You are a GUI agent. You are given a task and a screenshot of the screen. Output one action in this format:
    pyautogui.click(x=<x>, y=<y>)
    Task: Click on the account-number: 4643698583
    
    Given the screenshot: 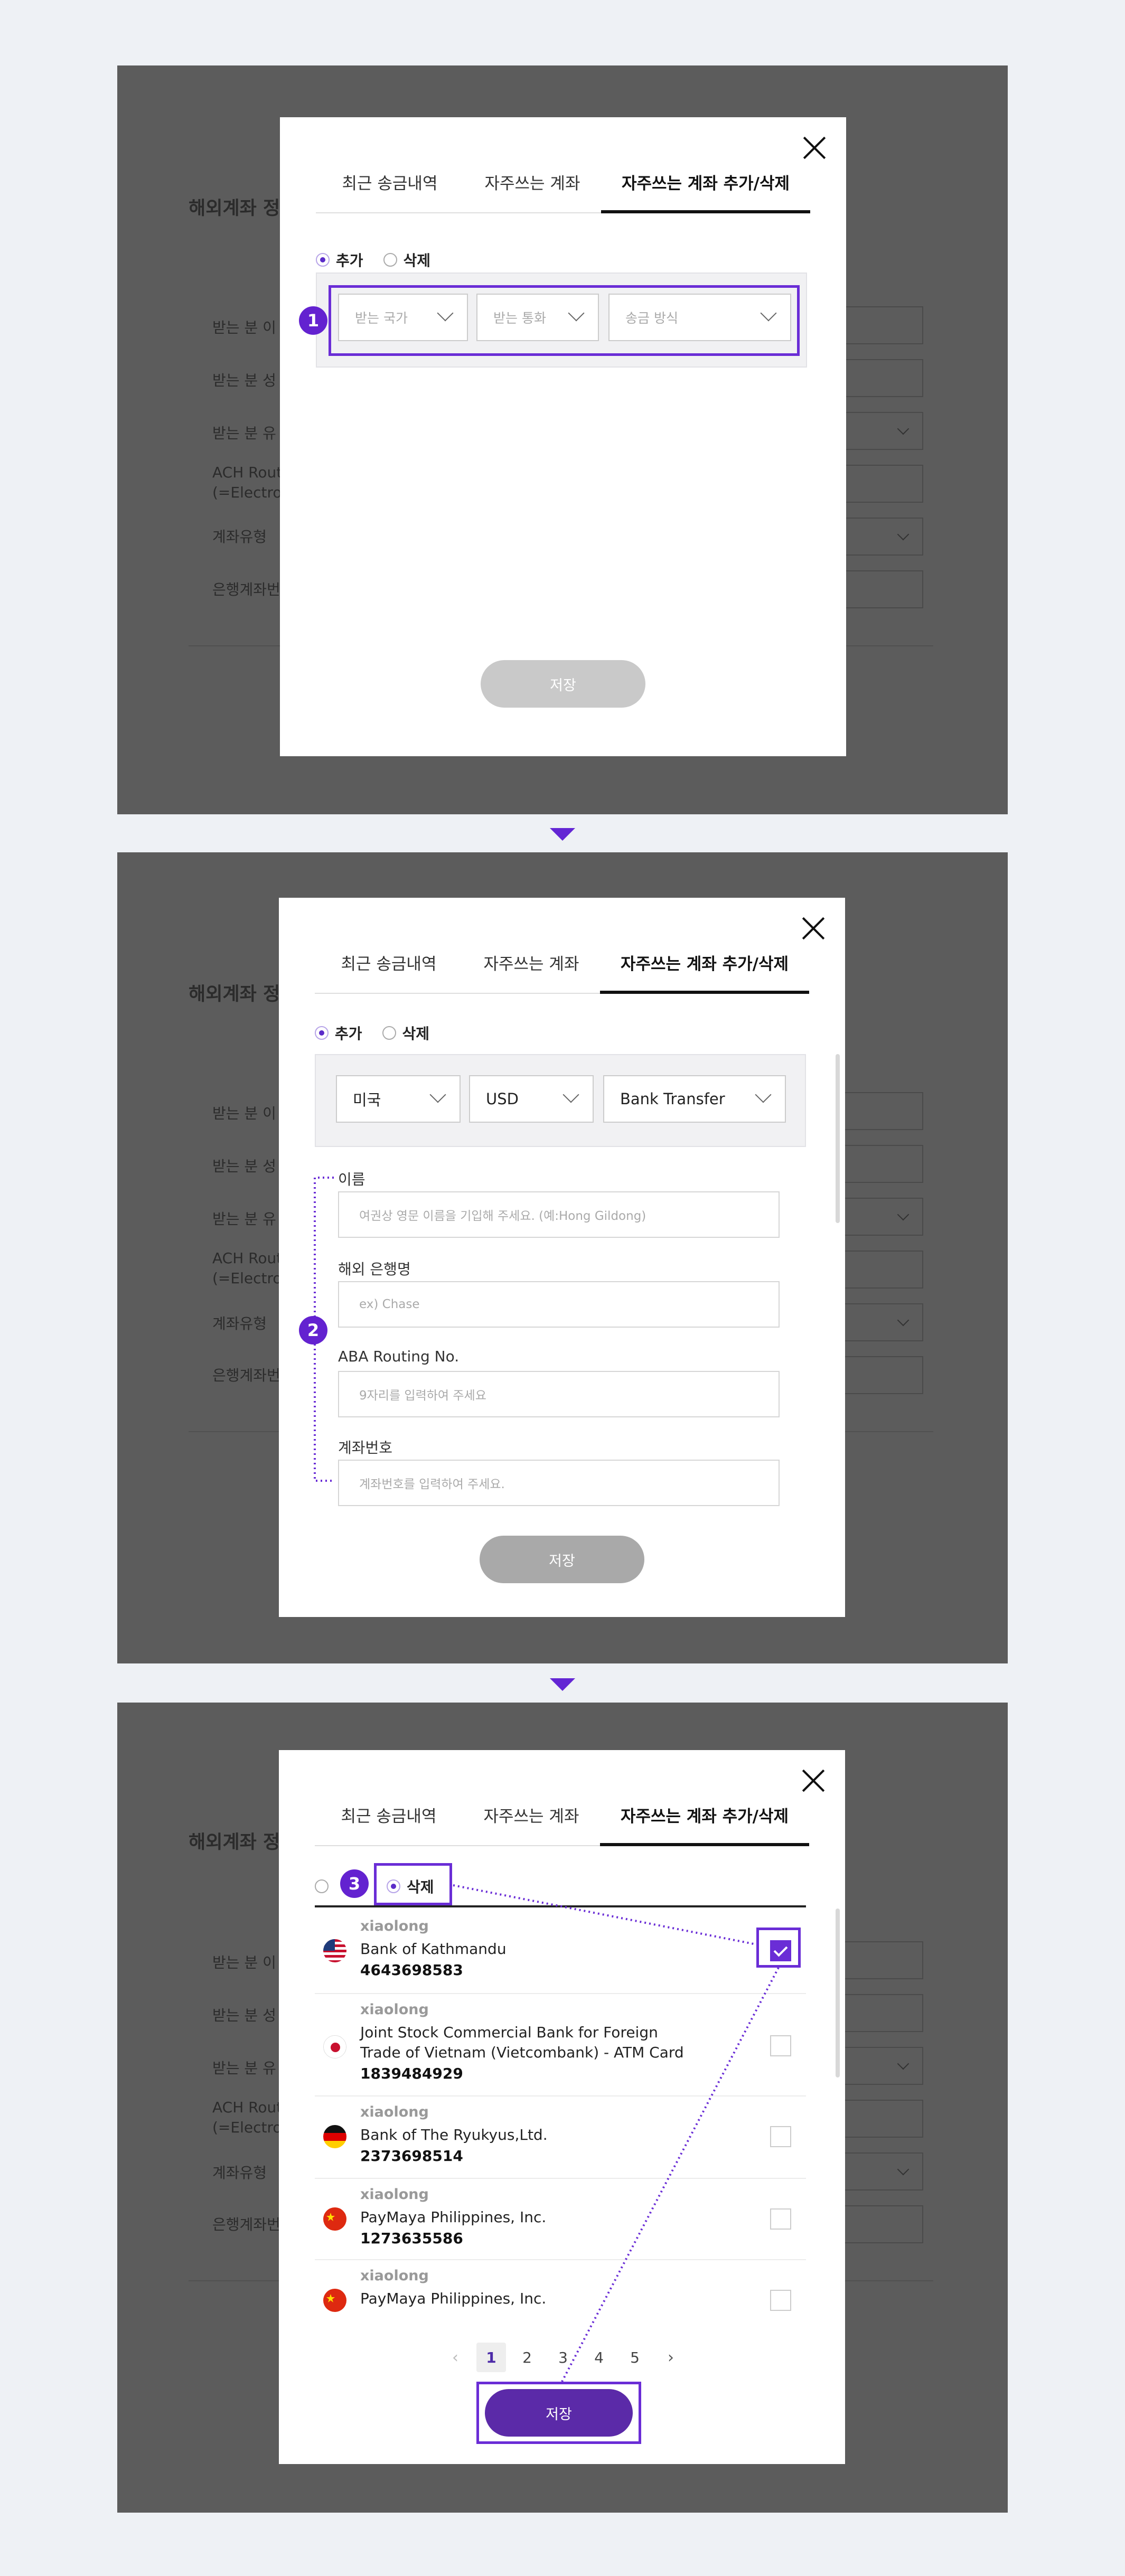 What is the action you would take?
    pyautogui.click(x=411, y=1970)
    